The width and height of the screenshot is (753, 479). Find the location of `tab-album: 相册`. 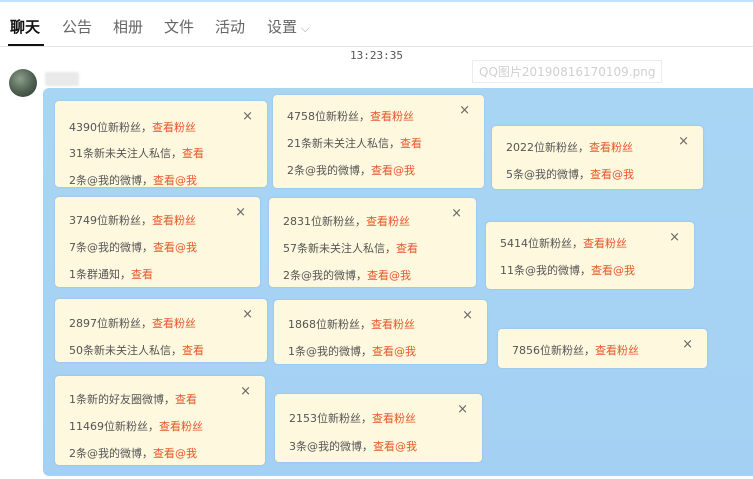

tab-album: 相册 is located at coordinates (128, 26).